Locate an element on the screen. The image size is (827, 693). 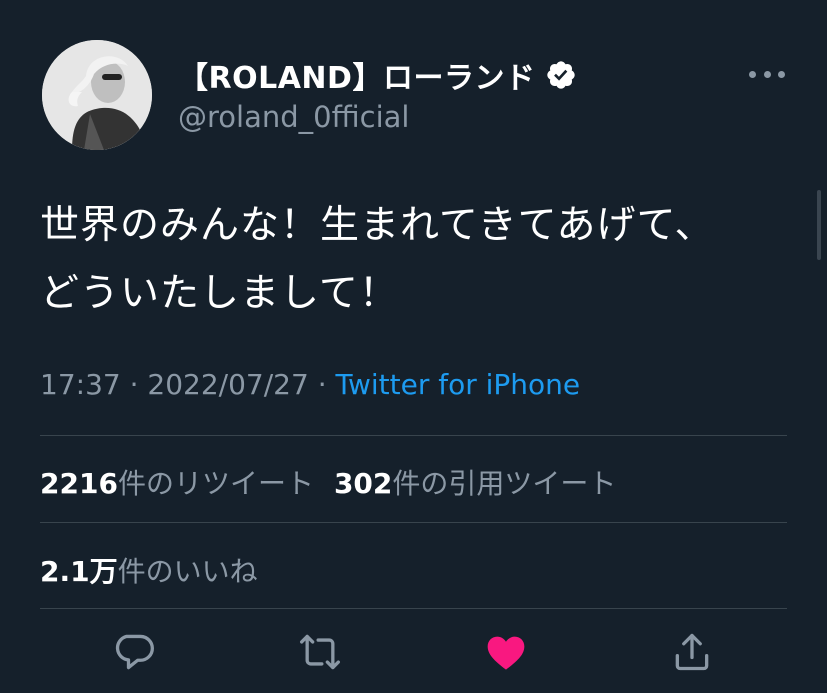
likes-label: 件のいいね is located at coordinates (187, 571).